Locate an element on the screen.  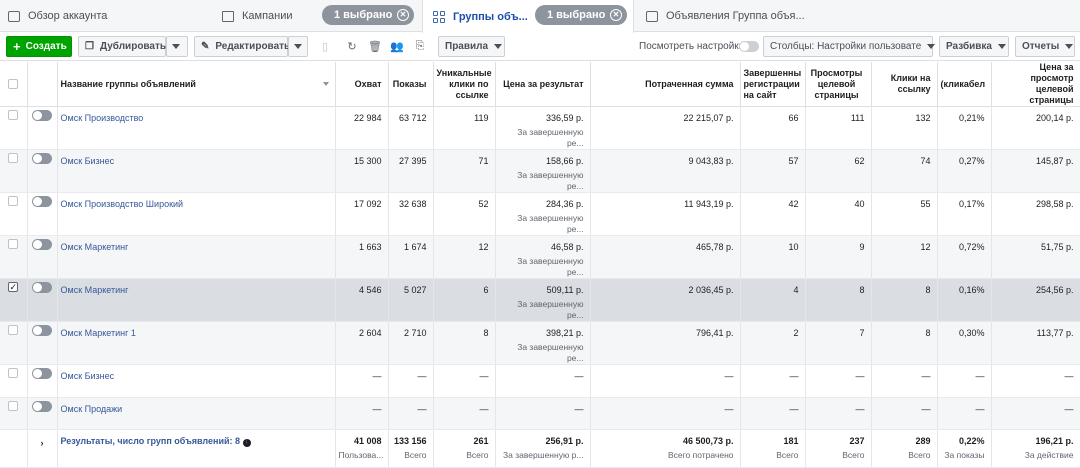
column-header-amount-spent: Потраченная сумма is located at coordinates (665, 84).